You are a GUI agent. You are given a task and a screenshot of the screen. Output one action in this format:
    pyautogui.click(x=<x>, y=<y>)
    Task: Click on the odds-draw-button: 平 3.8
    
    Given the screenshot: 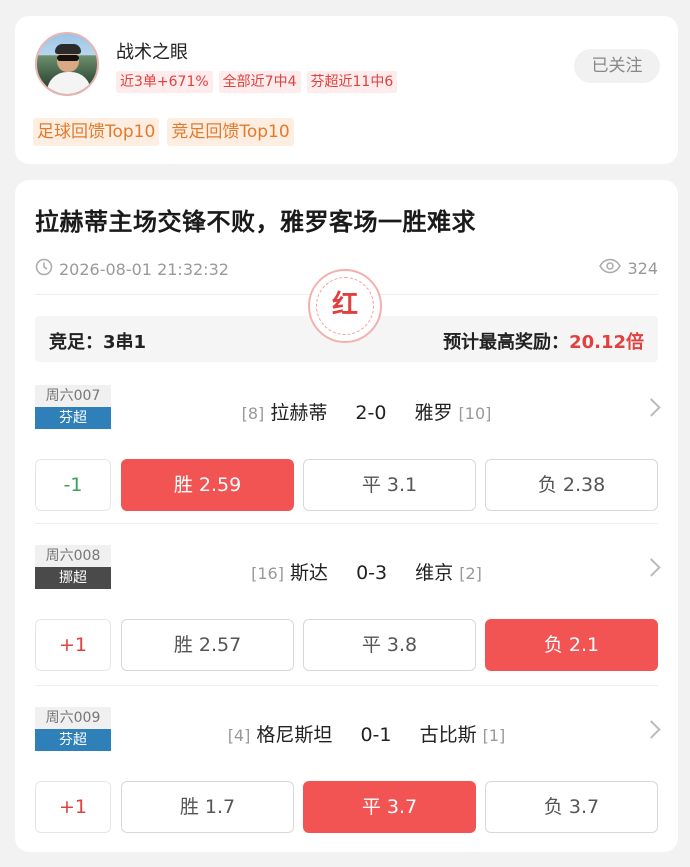 What is the action you would take?
    pyautogui.click(x=389, y=645)
    